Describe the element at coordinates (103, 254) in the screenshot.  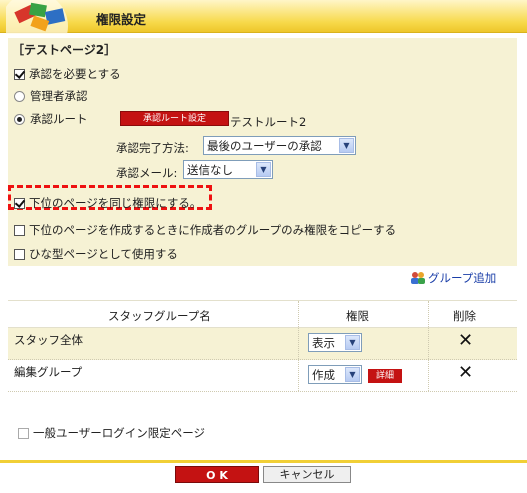
I see `template-use-label: ひな型ページとして使用する` at that location.